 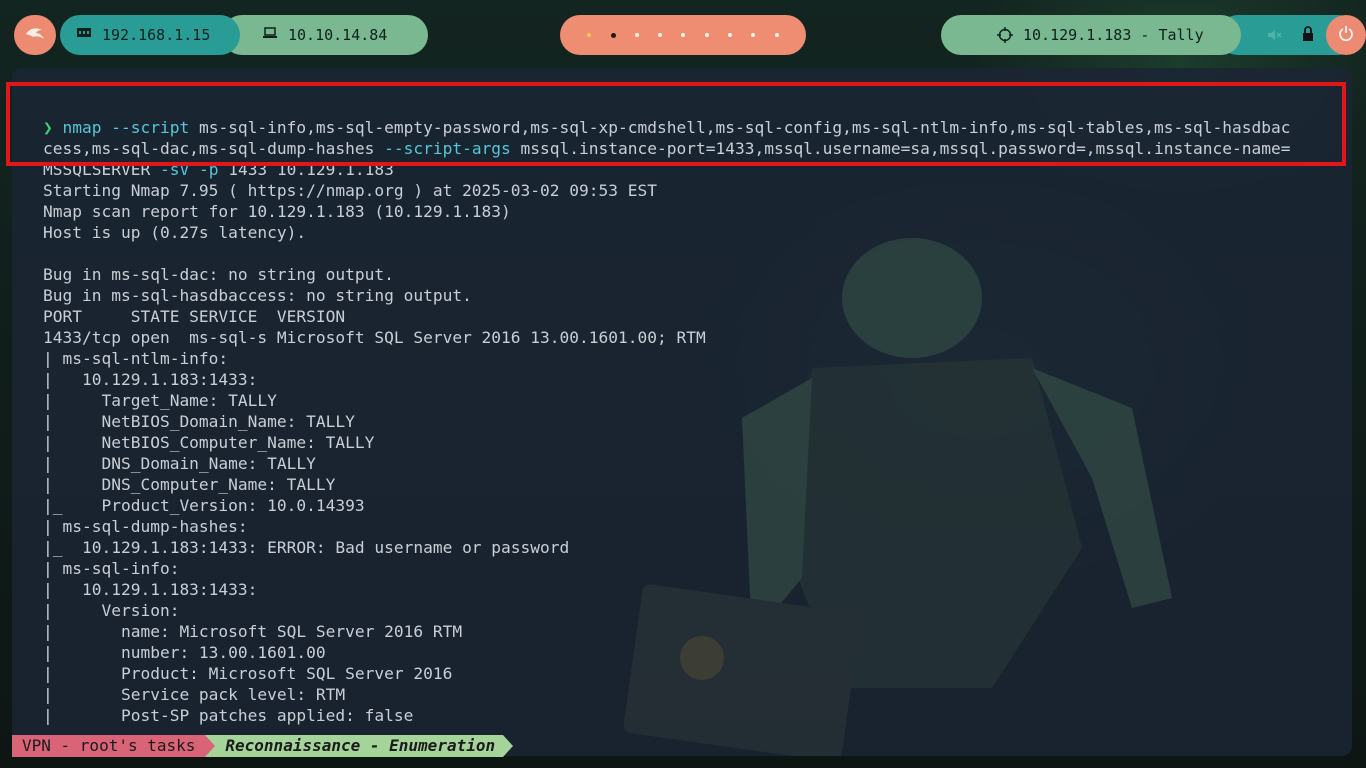 What do you see at coordinates (210, 746) in the screenshot?
I see `powerline-separator` at bounding box center [210, 746].